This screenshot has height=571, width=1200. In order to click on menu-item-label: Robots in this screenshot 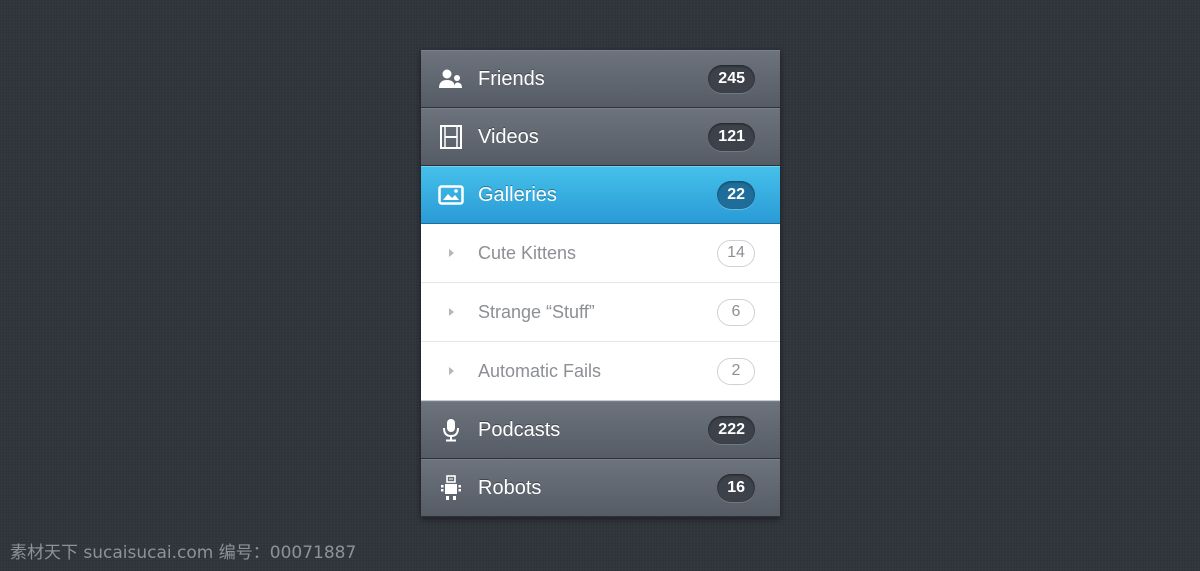, I will do `click(510, 487)`.